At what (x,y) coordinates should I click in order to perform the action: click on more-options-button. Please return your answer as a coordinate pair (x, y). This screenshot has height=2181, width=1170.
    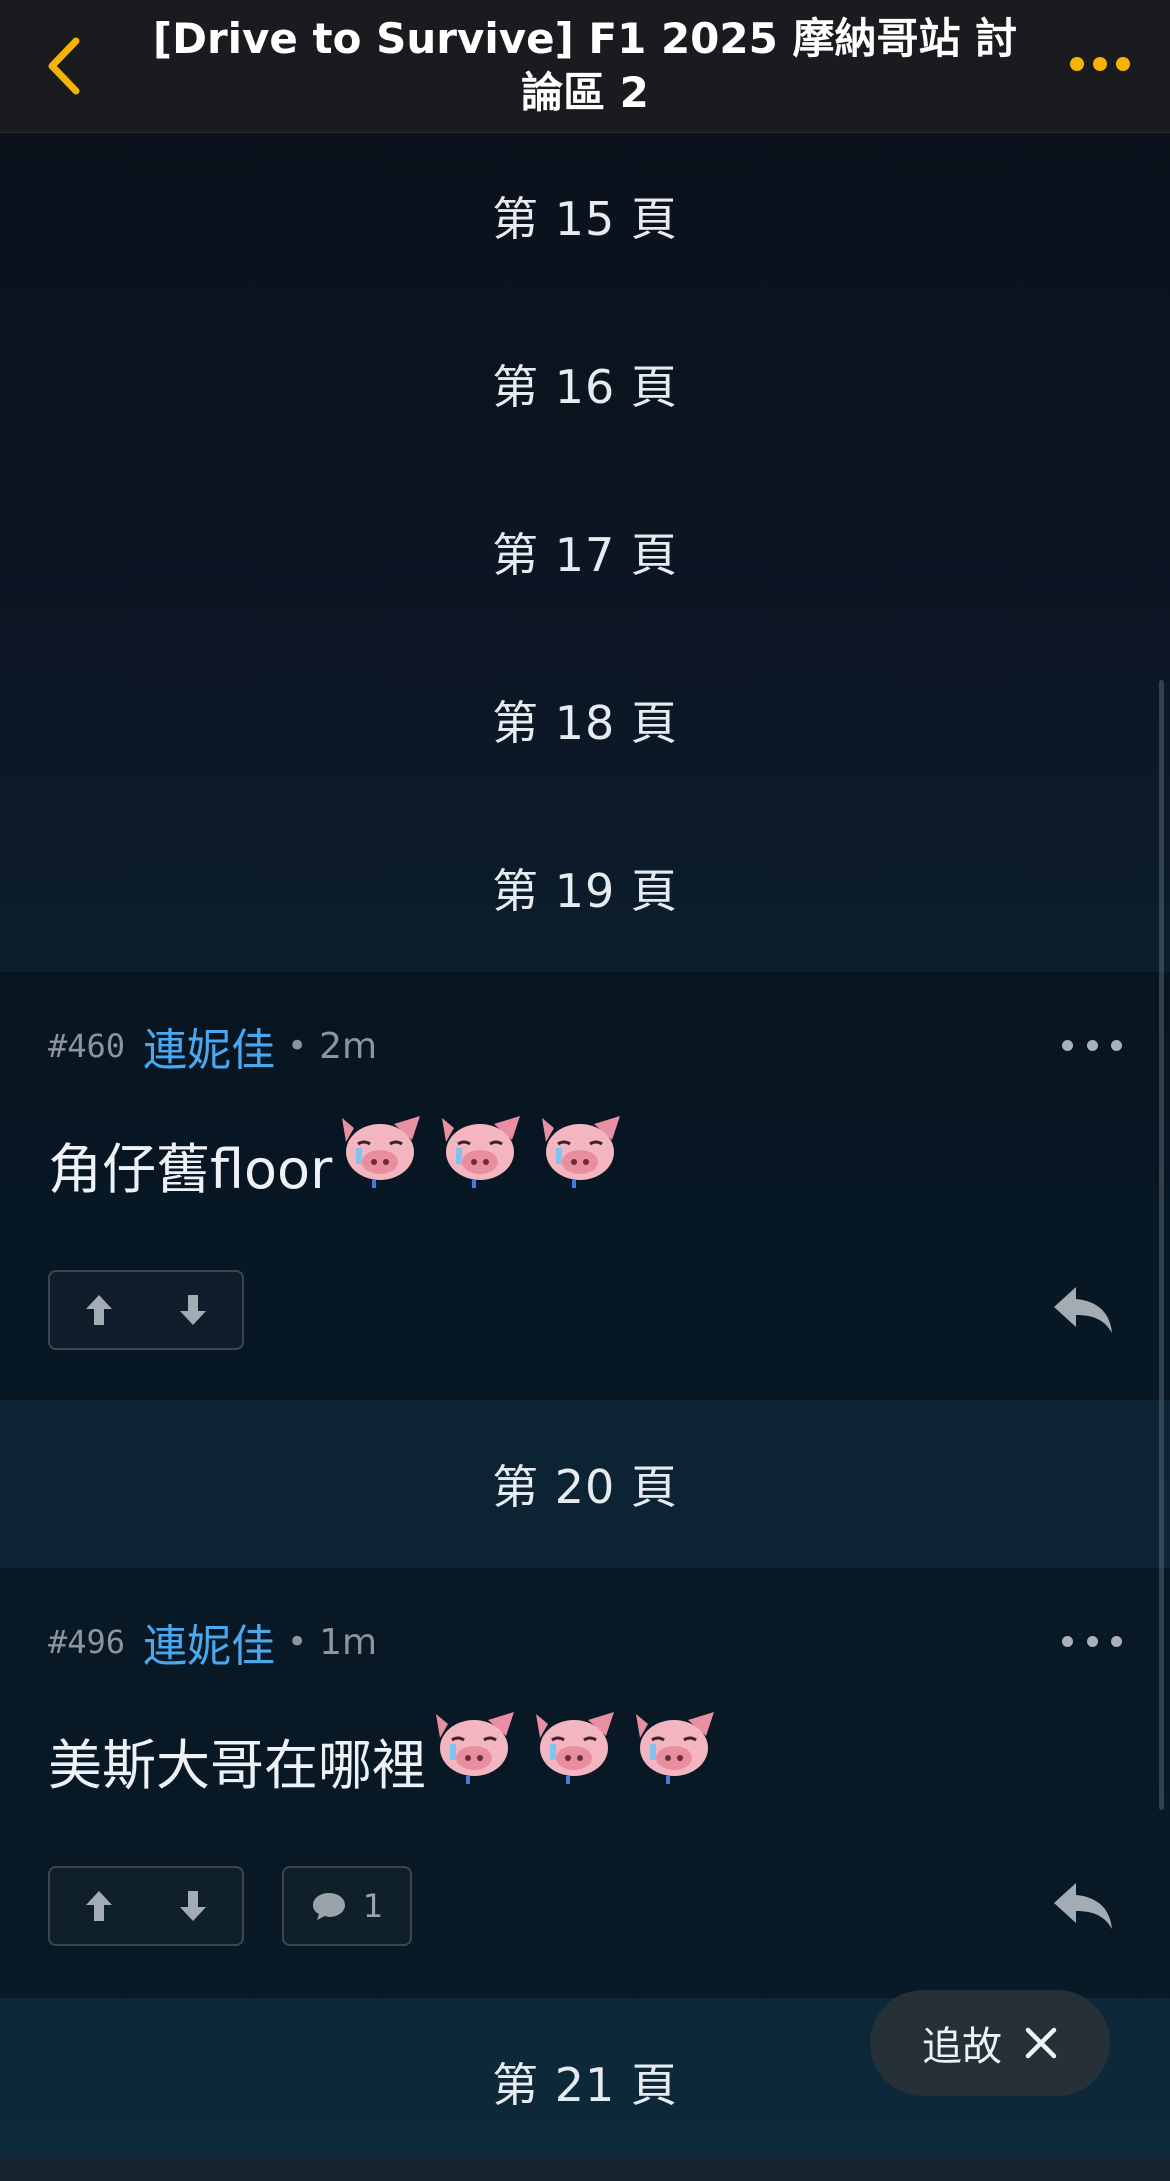
    Looking at the image, I should click on (1100, 64).